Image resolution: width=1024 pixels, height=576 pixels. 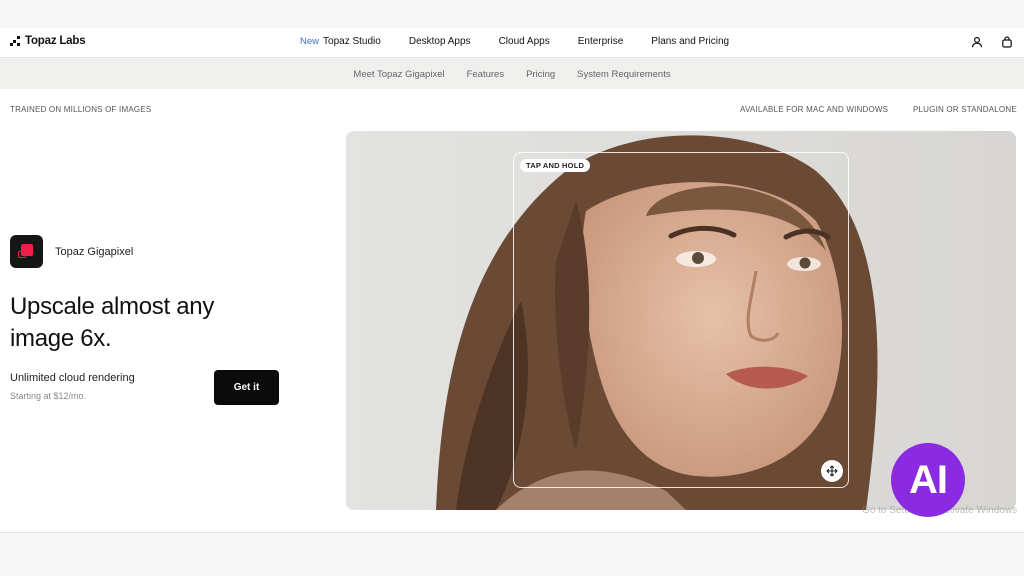 What do you see at coordinates (965, 109) in the screenshot?
I see `label-plugin: PLUGIN OR STANDALONE` at bounding box center [965, 109].